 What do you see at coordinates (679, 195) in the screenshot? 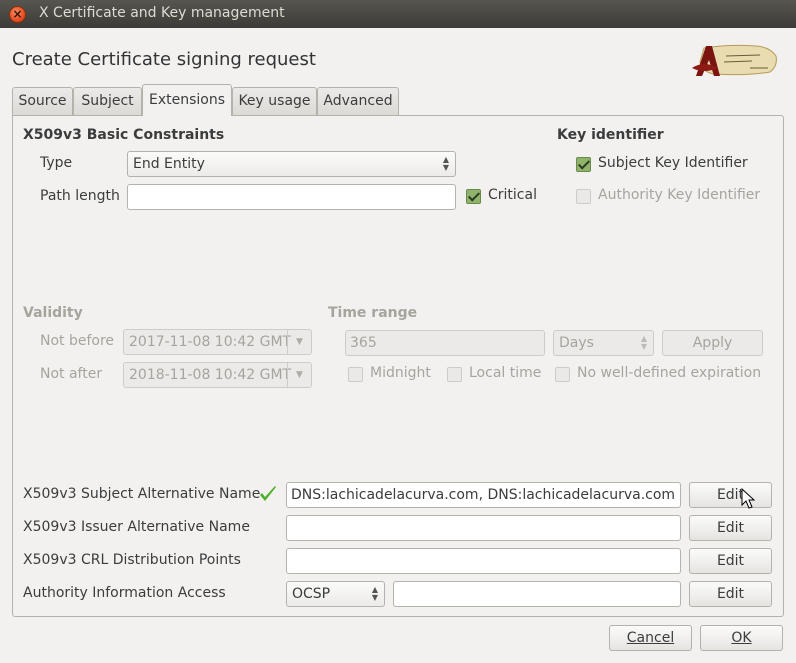
I see `authority-key-identifier-label: Authority Key Identifier` at bounding box center [679, 195].